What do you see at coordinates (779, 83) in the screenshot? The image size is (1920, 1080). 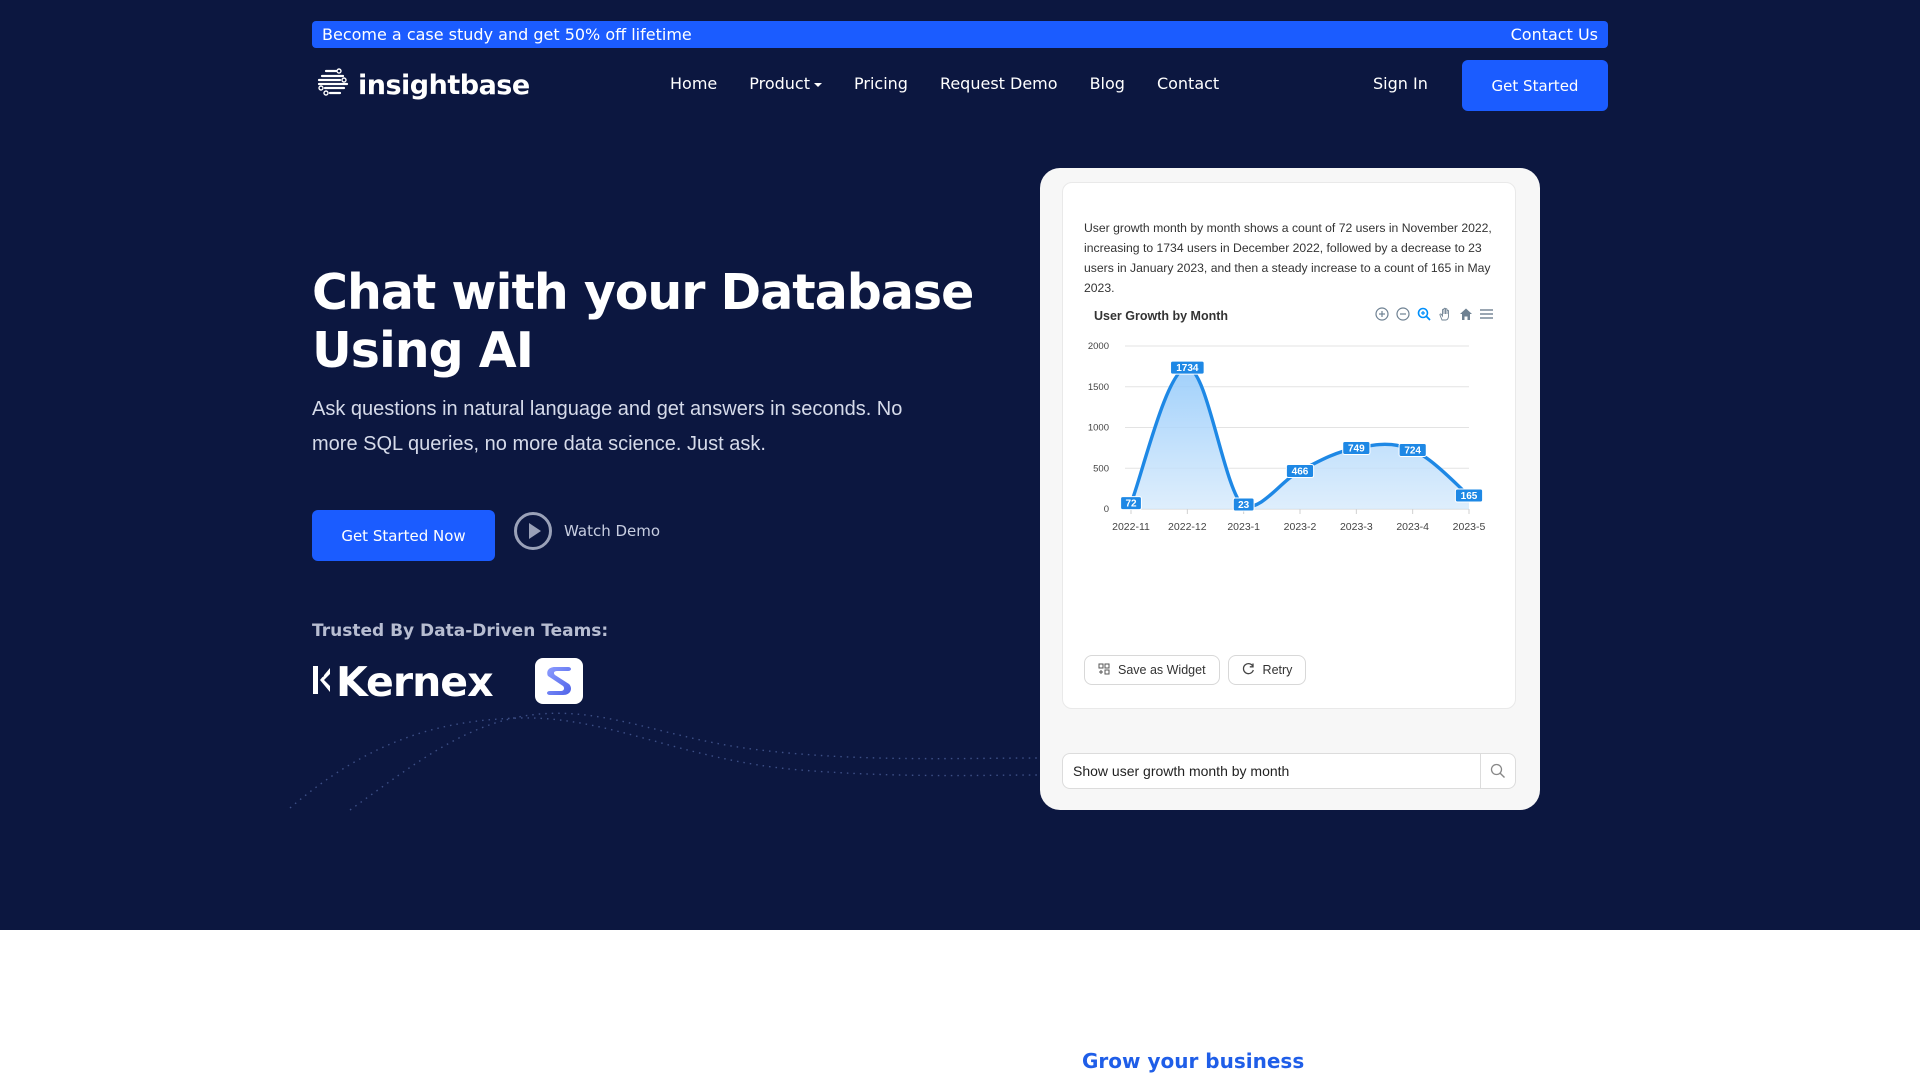 I see `nav-product-label: Product` at bounding box center [779, 83].